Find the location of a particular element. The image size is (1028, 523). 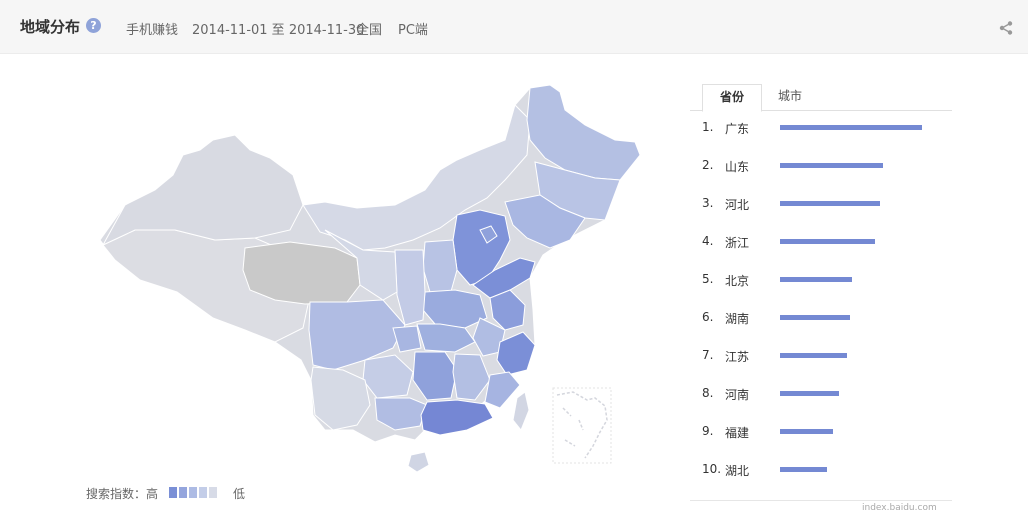

tab-city: 城市 is located at coordinates (790, 97).